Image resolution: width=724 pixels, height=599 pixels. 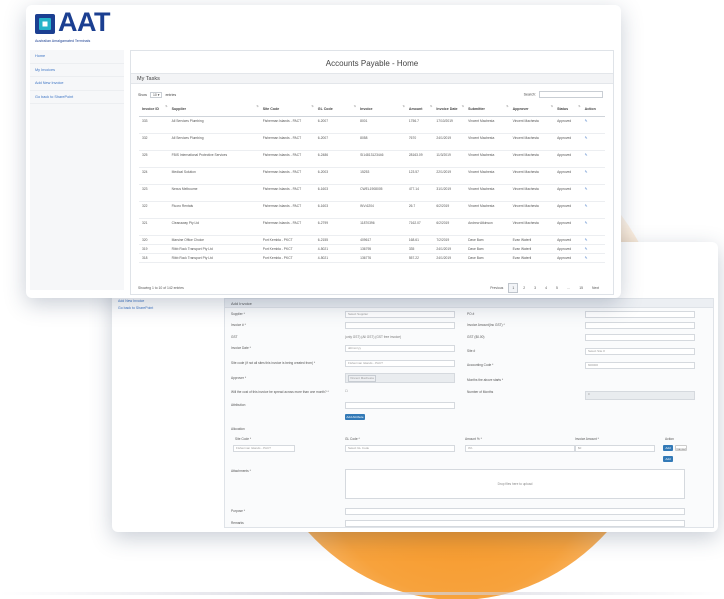 I want to click on cell-gl-code: 6-2003, so click(x=336, y=176).